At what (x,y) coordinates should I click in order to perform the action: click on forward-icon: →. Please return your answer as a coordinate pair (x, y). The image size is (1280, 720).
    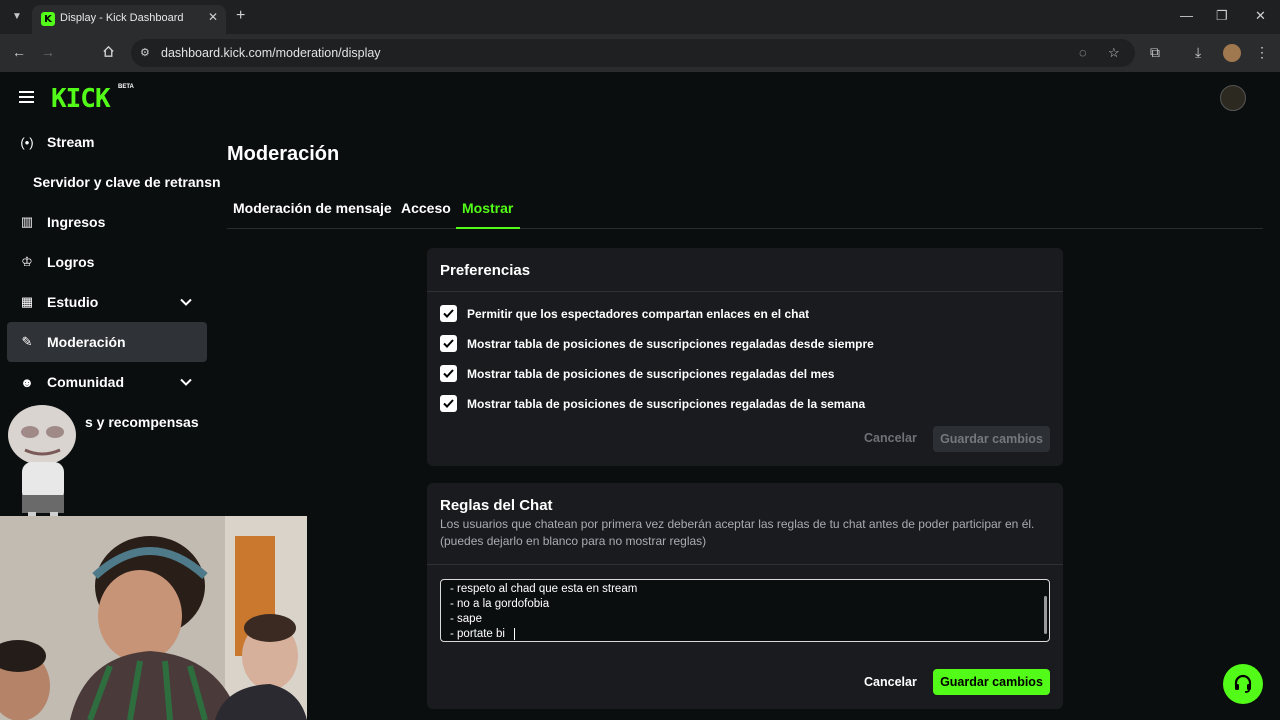
    Looking at the image, I should click on (48, 52).